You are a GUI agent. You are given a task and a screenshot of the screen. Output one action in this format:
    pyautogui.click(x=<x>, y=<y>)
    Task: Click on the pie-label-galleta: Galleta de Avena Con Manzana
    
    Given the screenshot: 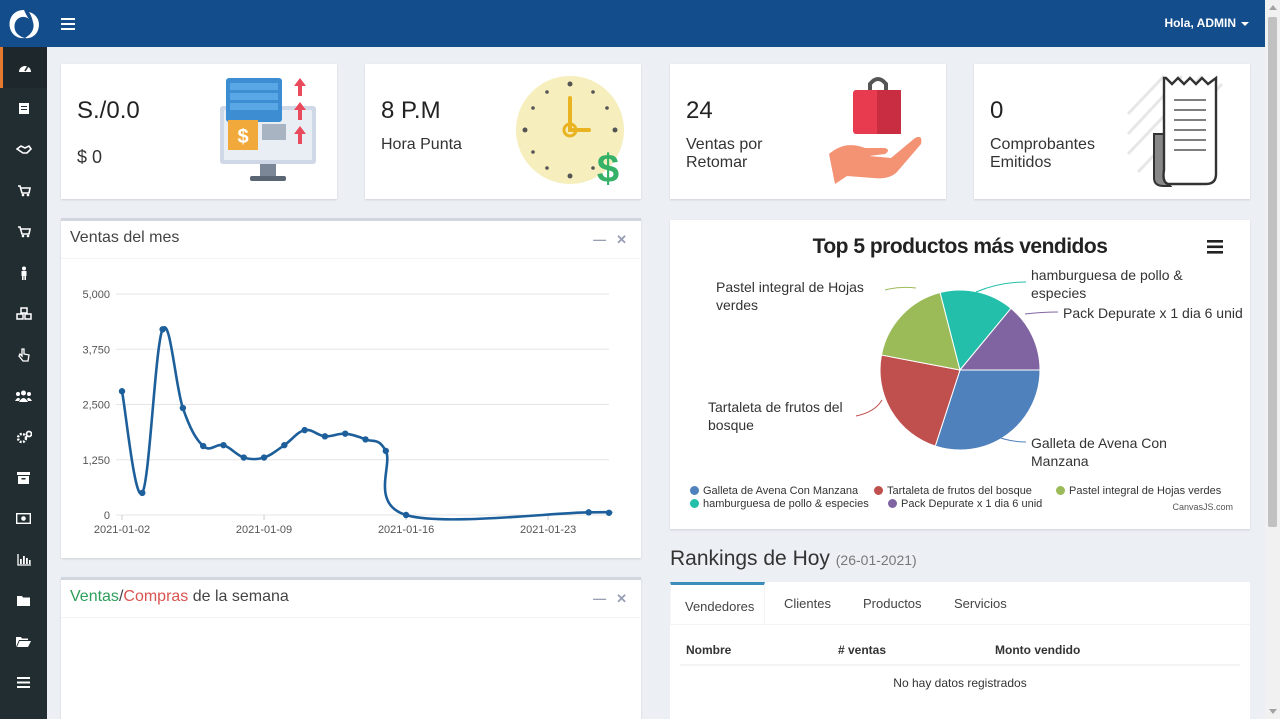 What is the action you would take?
    pyautogui.click(x=1099, y=452)
    